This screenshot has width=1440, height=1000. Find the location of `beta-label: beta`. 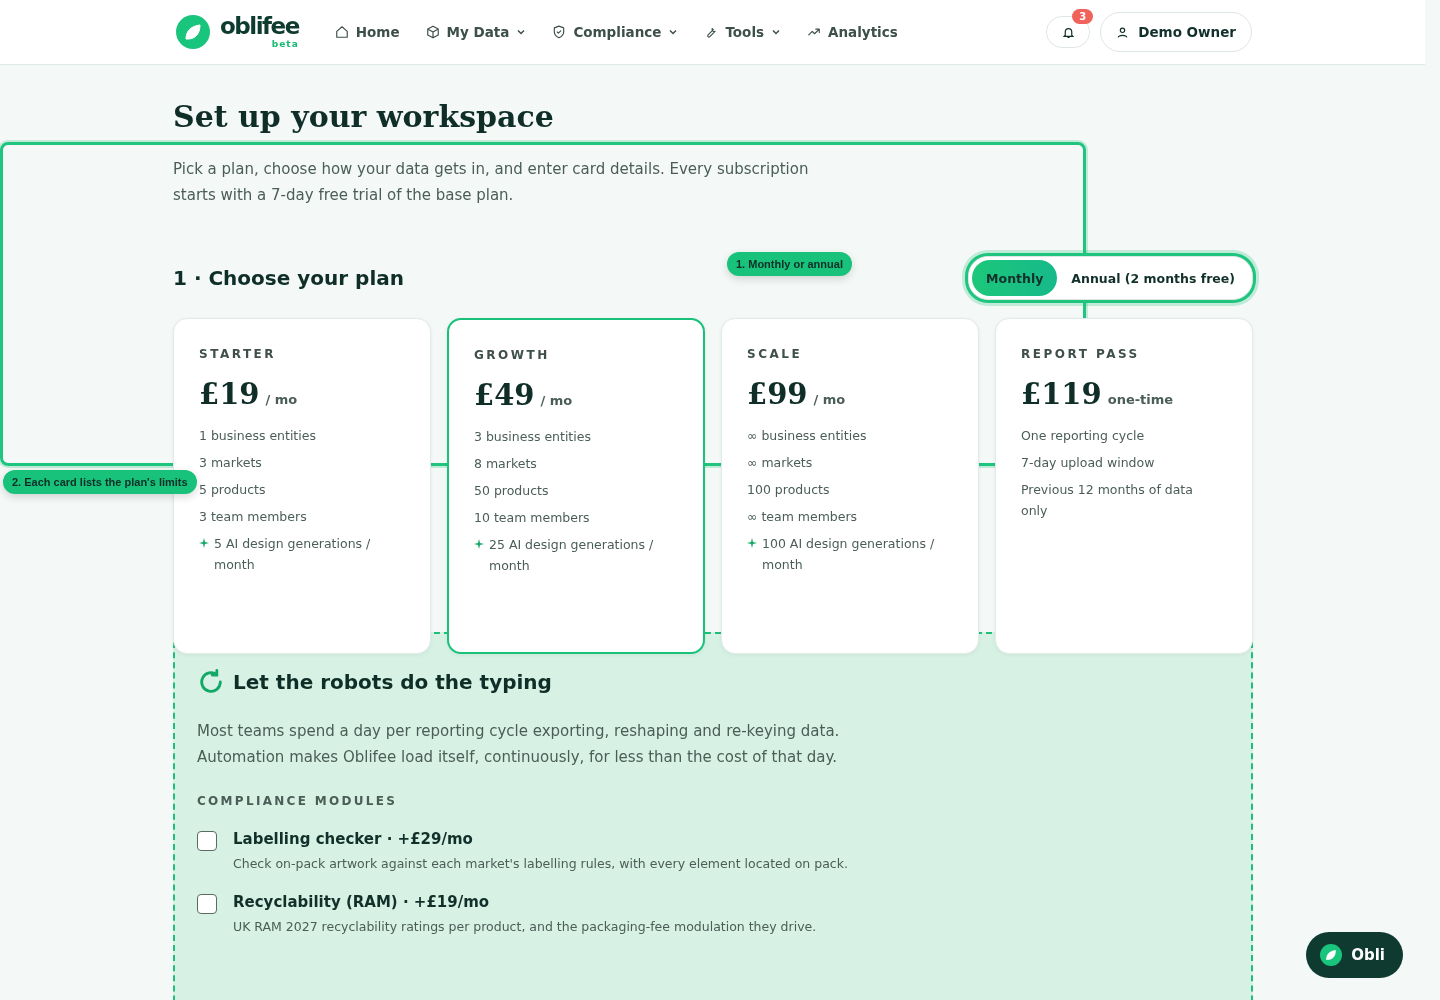

beta-label: beta is located at coordinates (285, 44).